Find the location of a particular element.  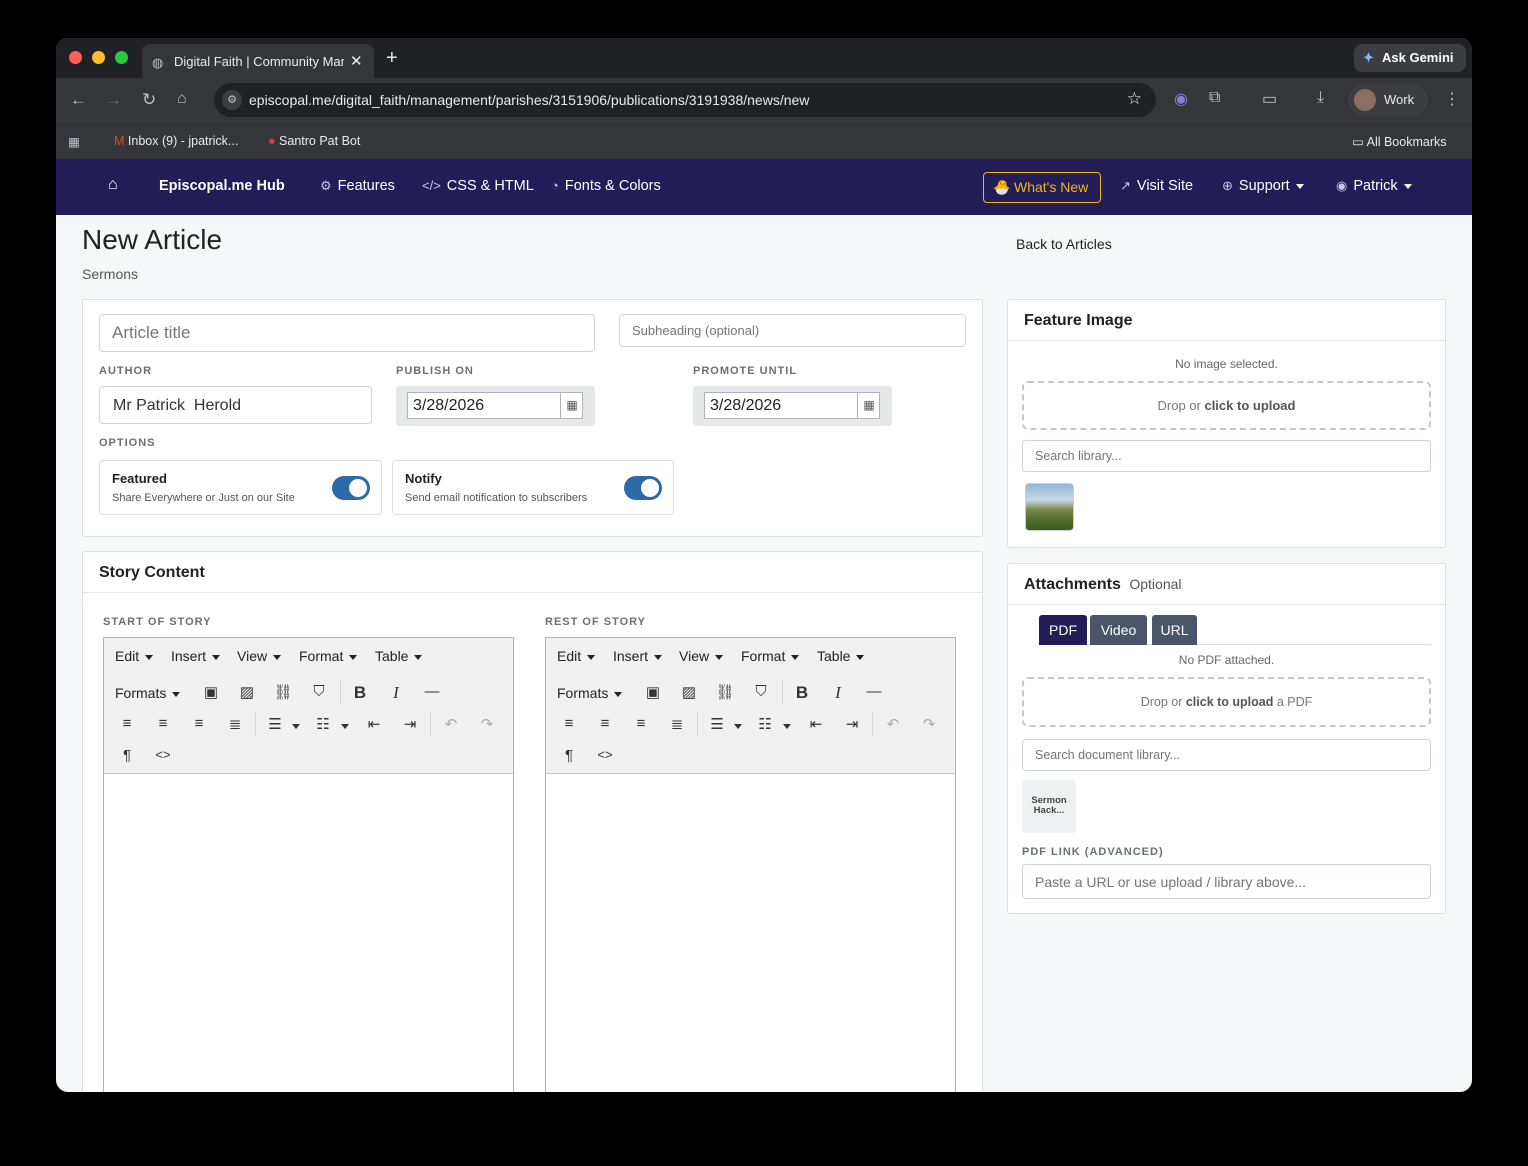

menu-table: Table is located at coordinates (841, 656).